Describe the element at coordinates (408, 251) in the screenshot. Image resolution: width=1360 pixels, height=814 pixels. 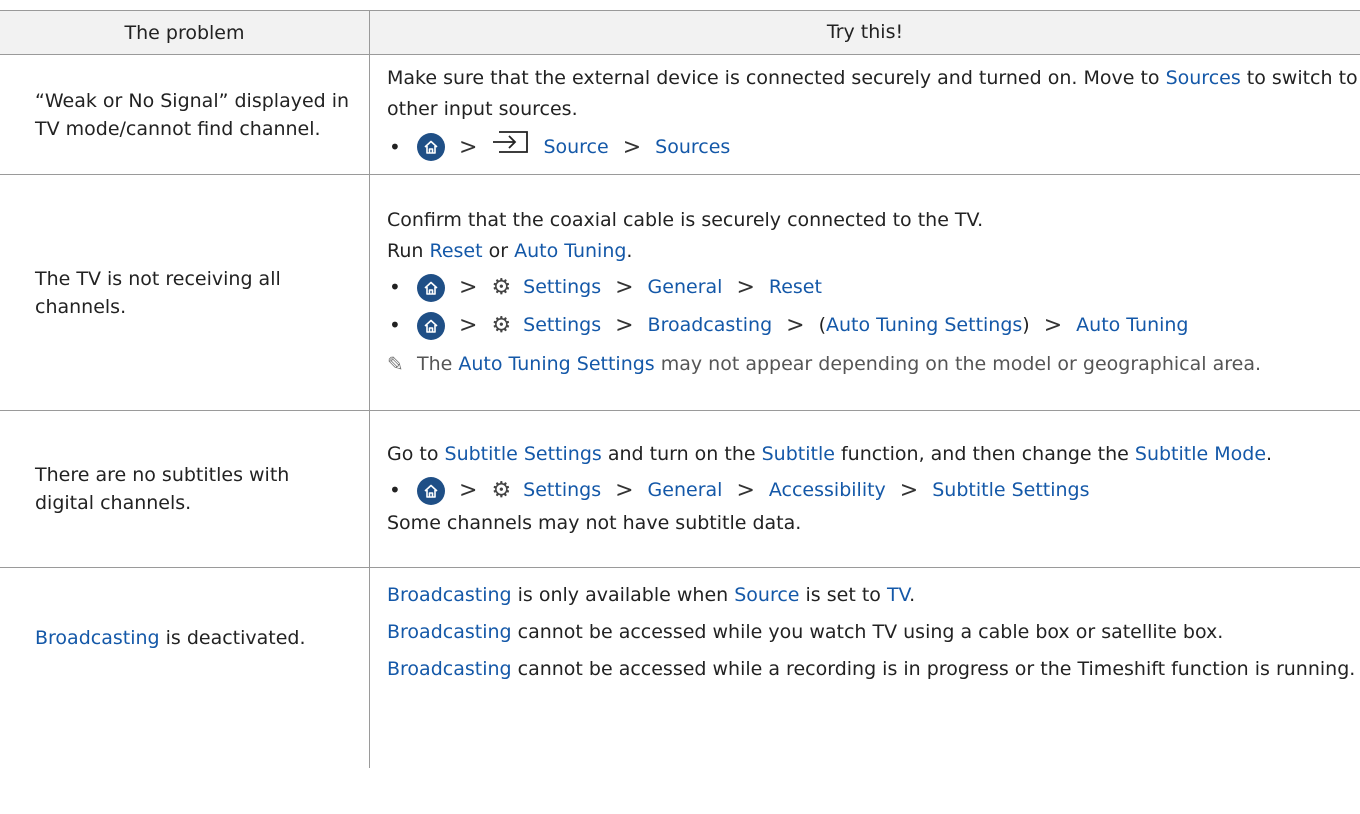
I see `text: Run` at that location.